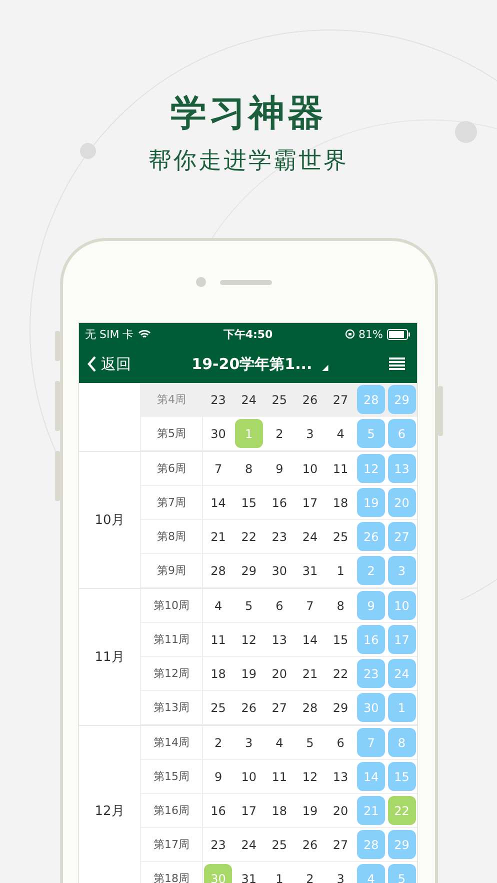 This screenshot has width=497, height=883. Describe the element at coordinates (172, 502) in the screenshot. I see `week-label: 第7周` at that location.